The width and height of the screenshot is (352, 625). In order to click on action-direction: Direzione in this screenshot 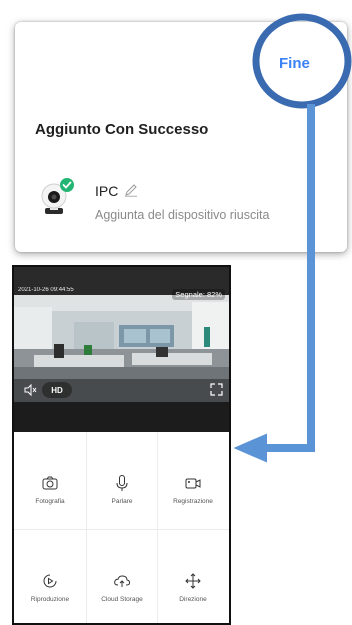, I will do `click(193, 576)`.